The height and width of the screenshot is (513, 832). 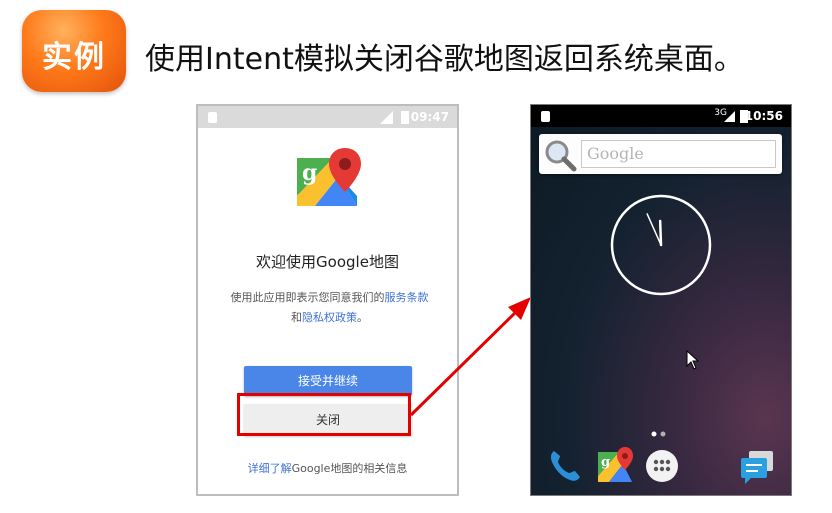 What do you see at coordinates (658, 434) in the screenshot?
I see `page-indicator` at bounding box center [658, 434].